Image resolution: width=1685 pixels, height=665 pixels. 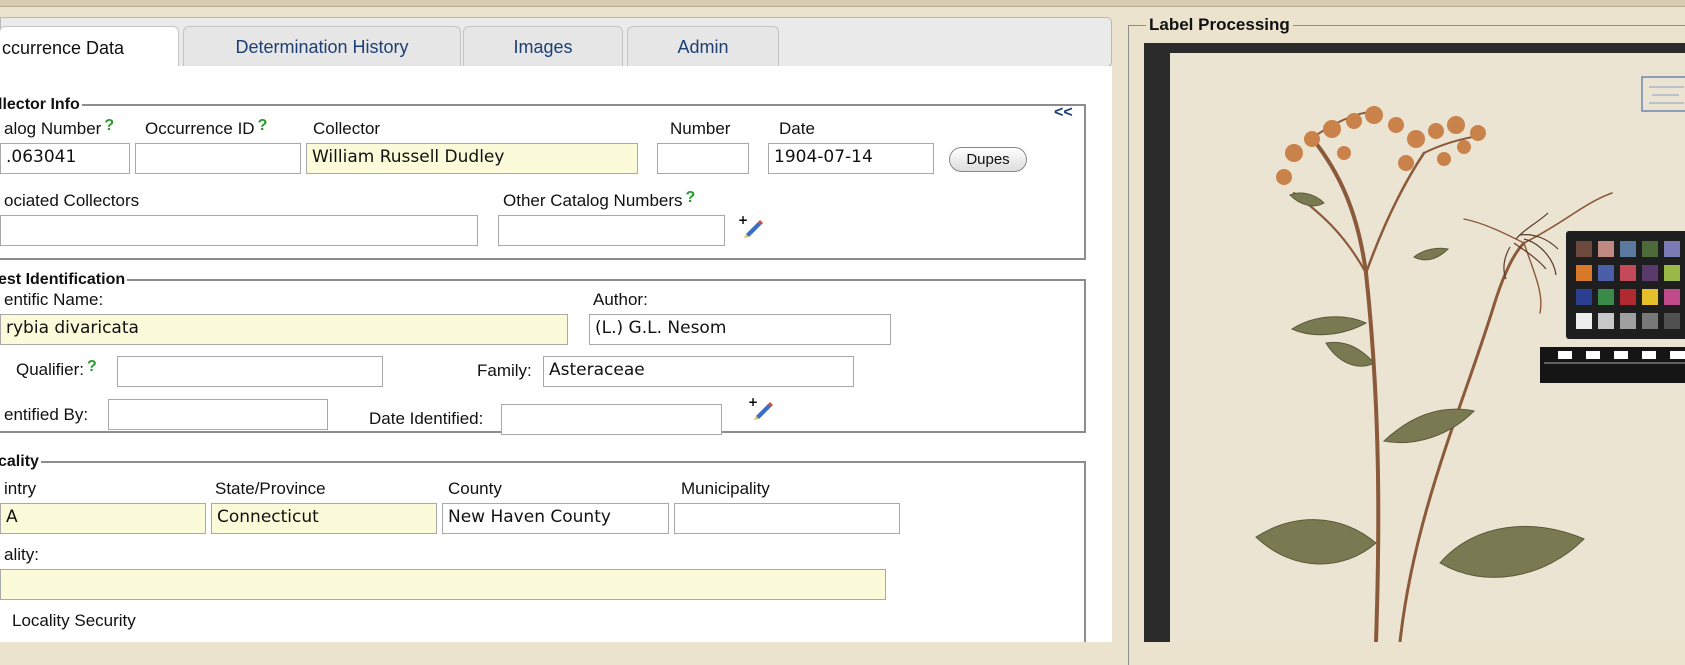 What do you see at coordinates (751, 226) in the screenshot?
I see `add-edit-pencil-icon: +` at bounding box center [751, 226].